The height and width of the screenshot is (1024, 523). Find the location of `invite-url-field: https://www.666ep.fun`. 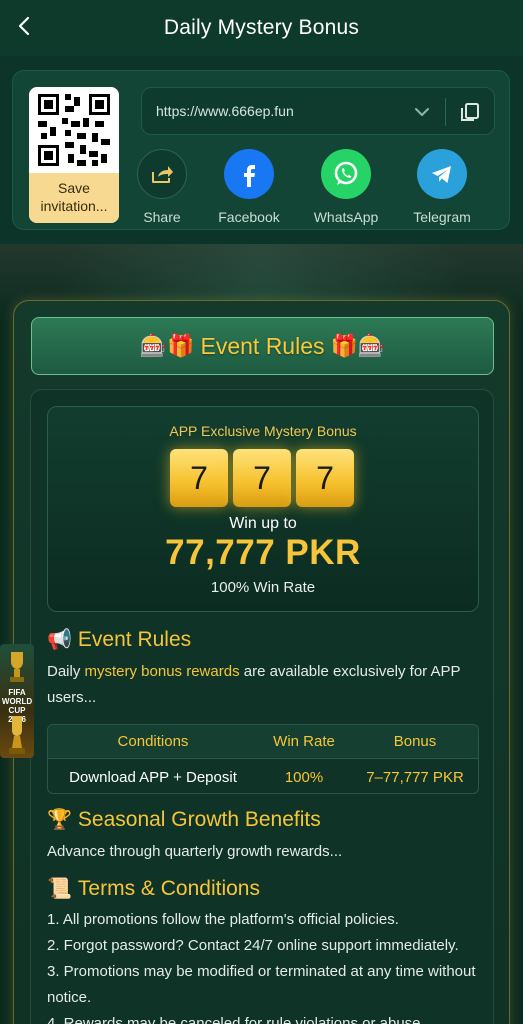

invite-url-field: https://www.666ep.fun is located at coordinates (318, 111).